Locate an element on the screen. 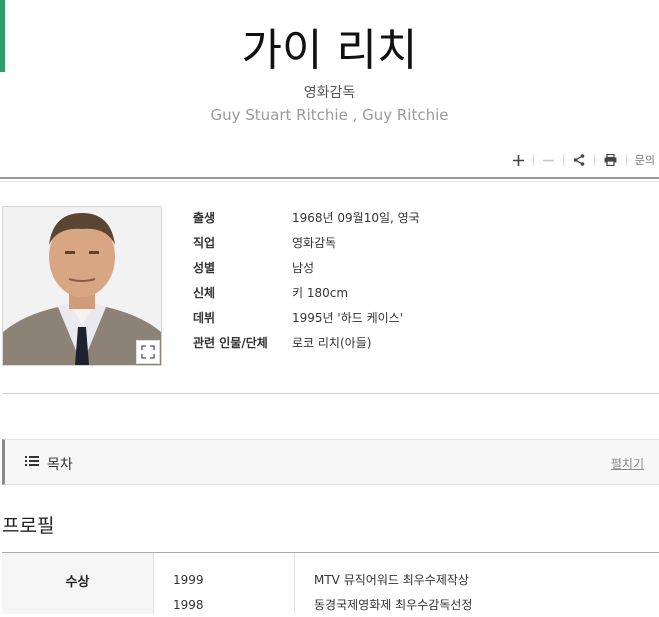  info-row-birth: 출생 1968년 09월10일, 영국 is located at coordinates (306, 217).